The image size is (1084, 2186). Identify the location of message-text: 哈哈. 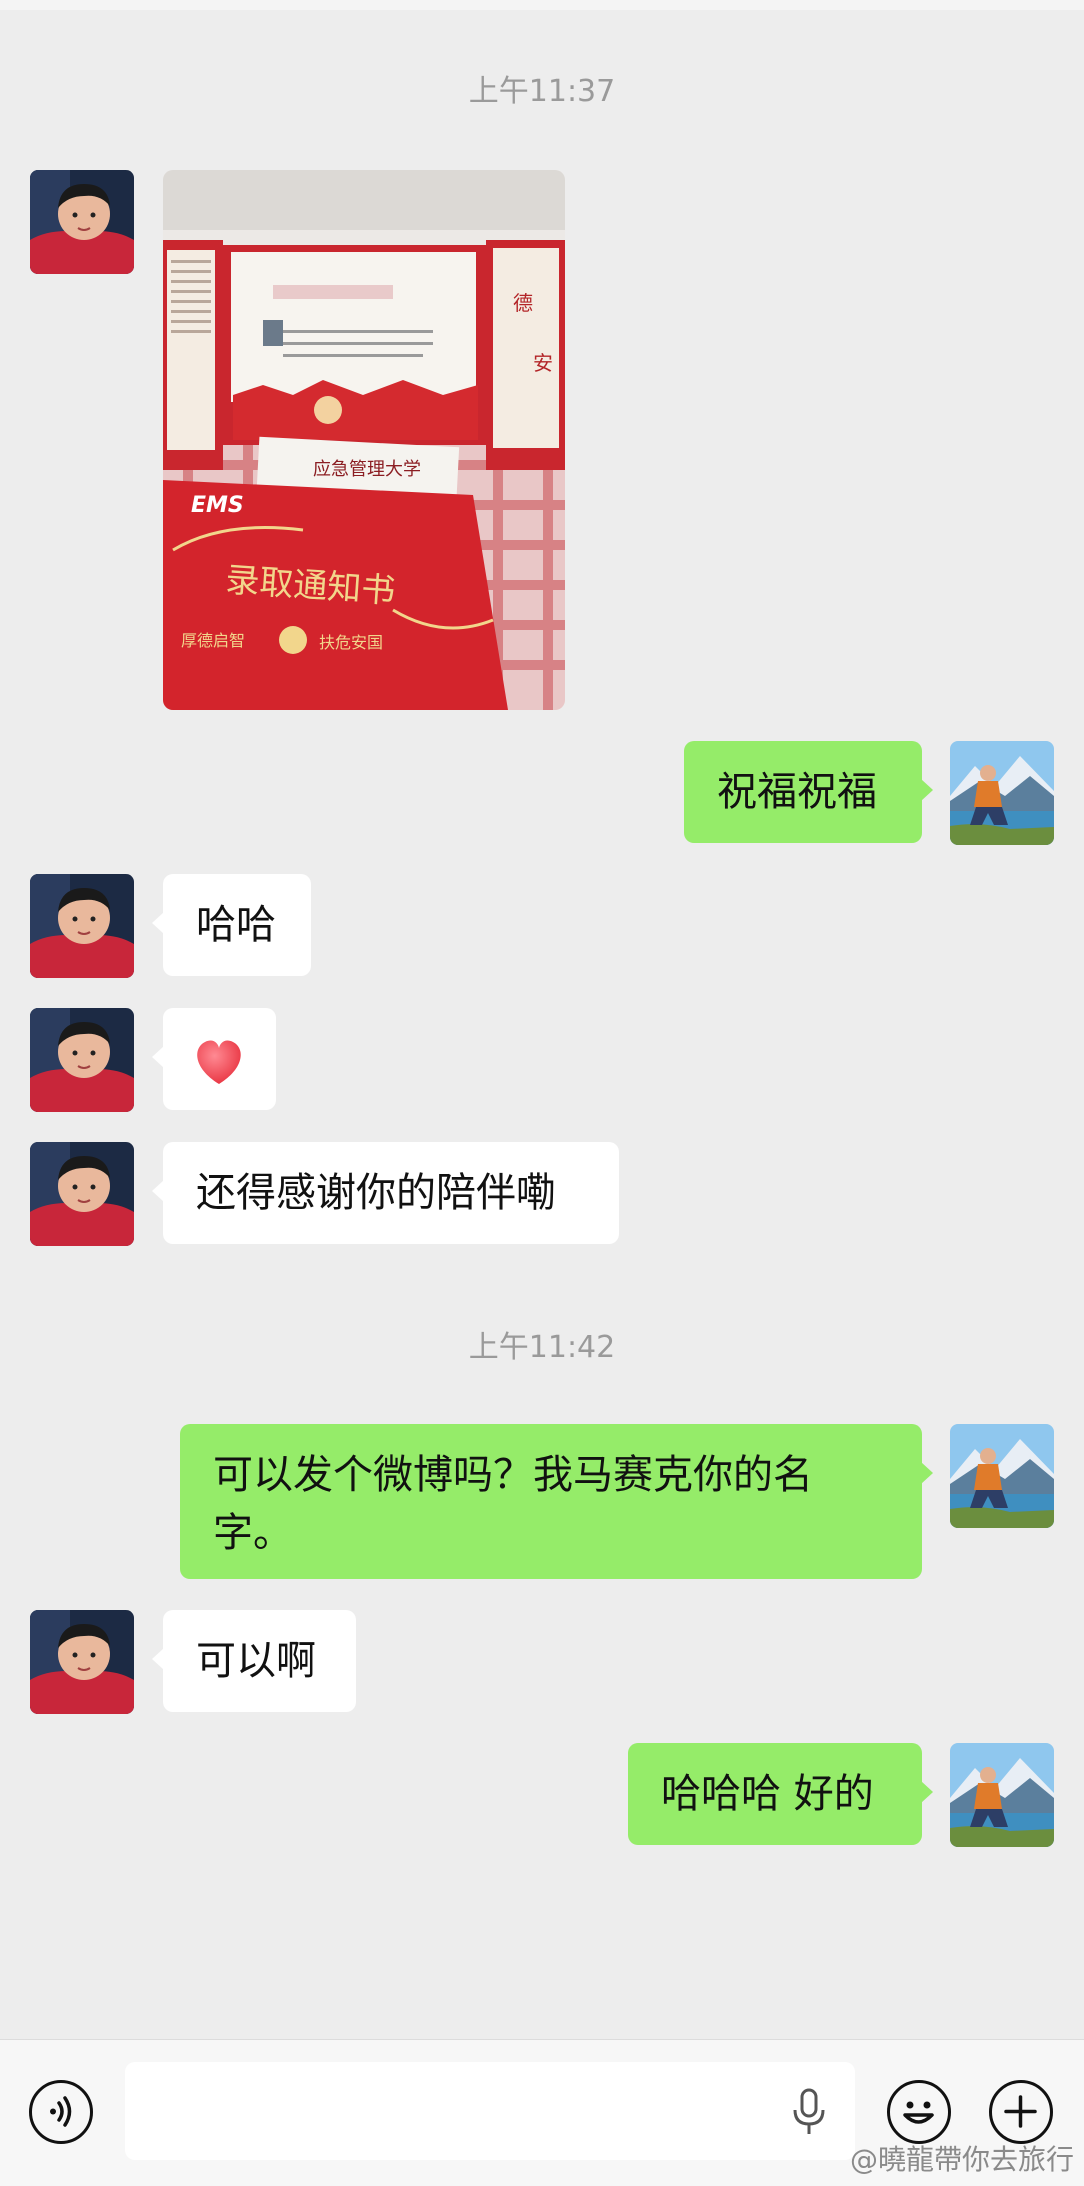
(236, 925).